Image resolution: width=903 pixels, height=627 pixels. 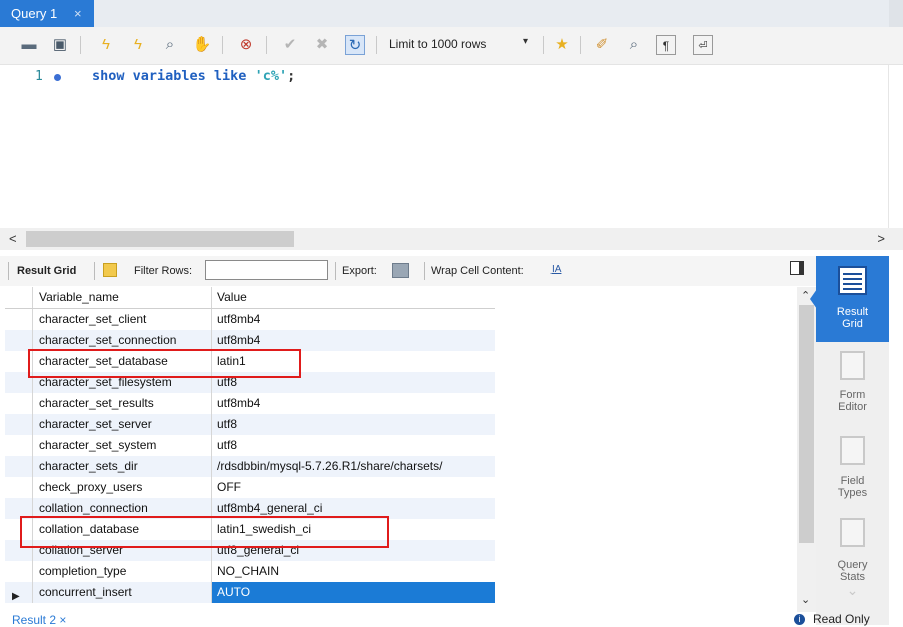 I want to click on result-grid-button: Result Grid, so click(x=852, y=299).